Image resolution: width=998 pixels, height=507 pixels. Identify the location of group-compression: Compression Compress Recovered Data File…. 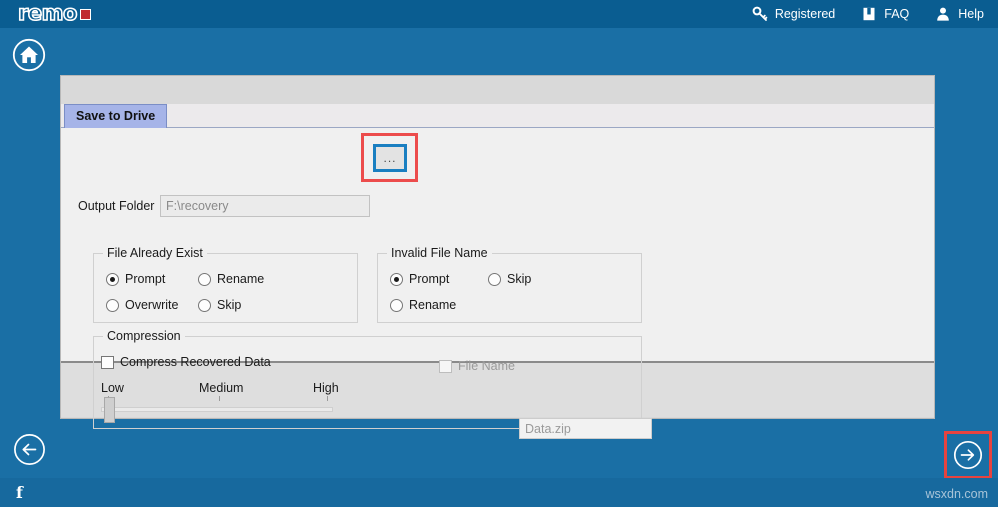
(372, 384).